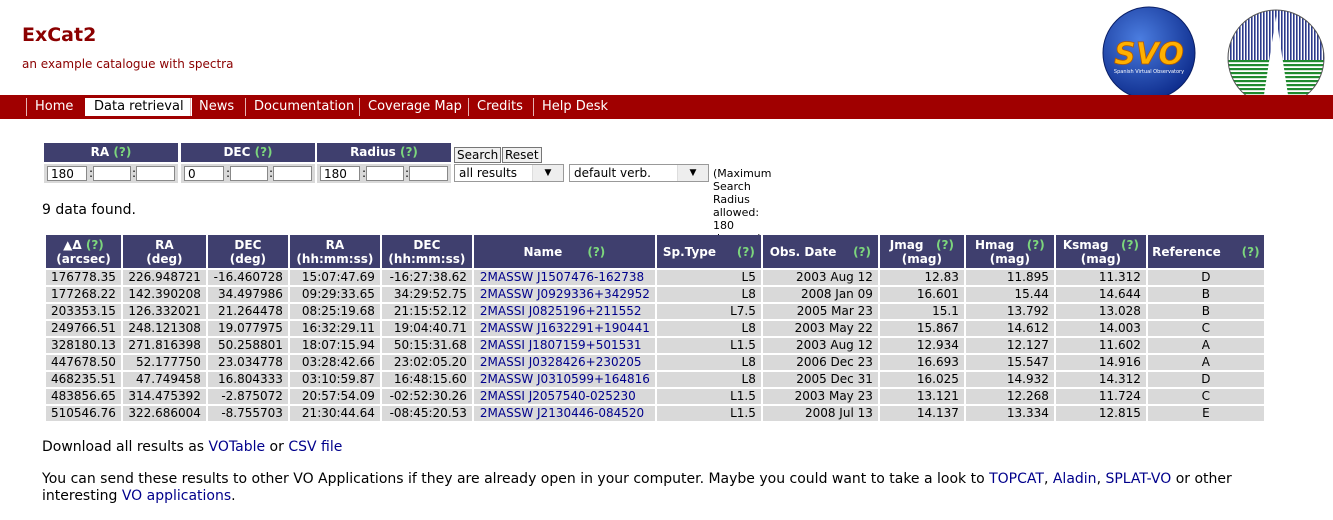  What do you see at coordinates (428, 173) in the screenshot?
I see `radius-seconds-input` at bounding box center [428, 173].